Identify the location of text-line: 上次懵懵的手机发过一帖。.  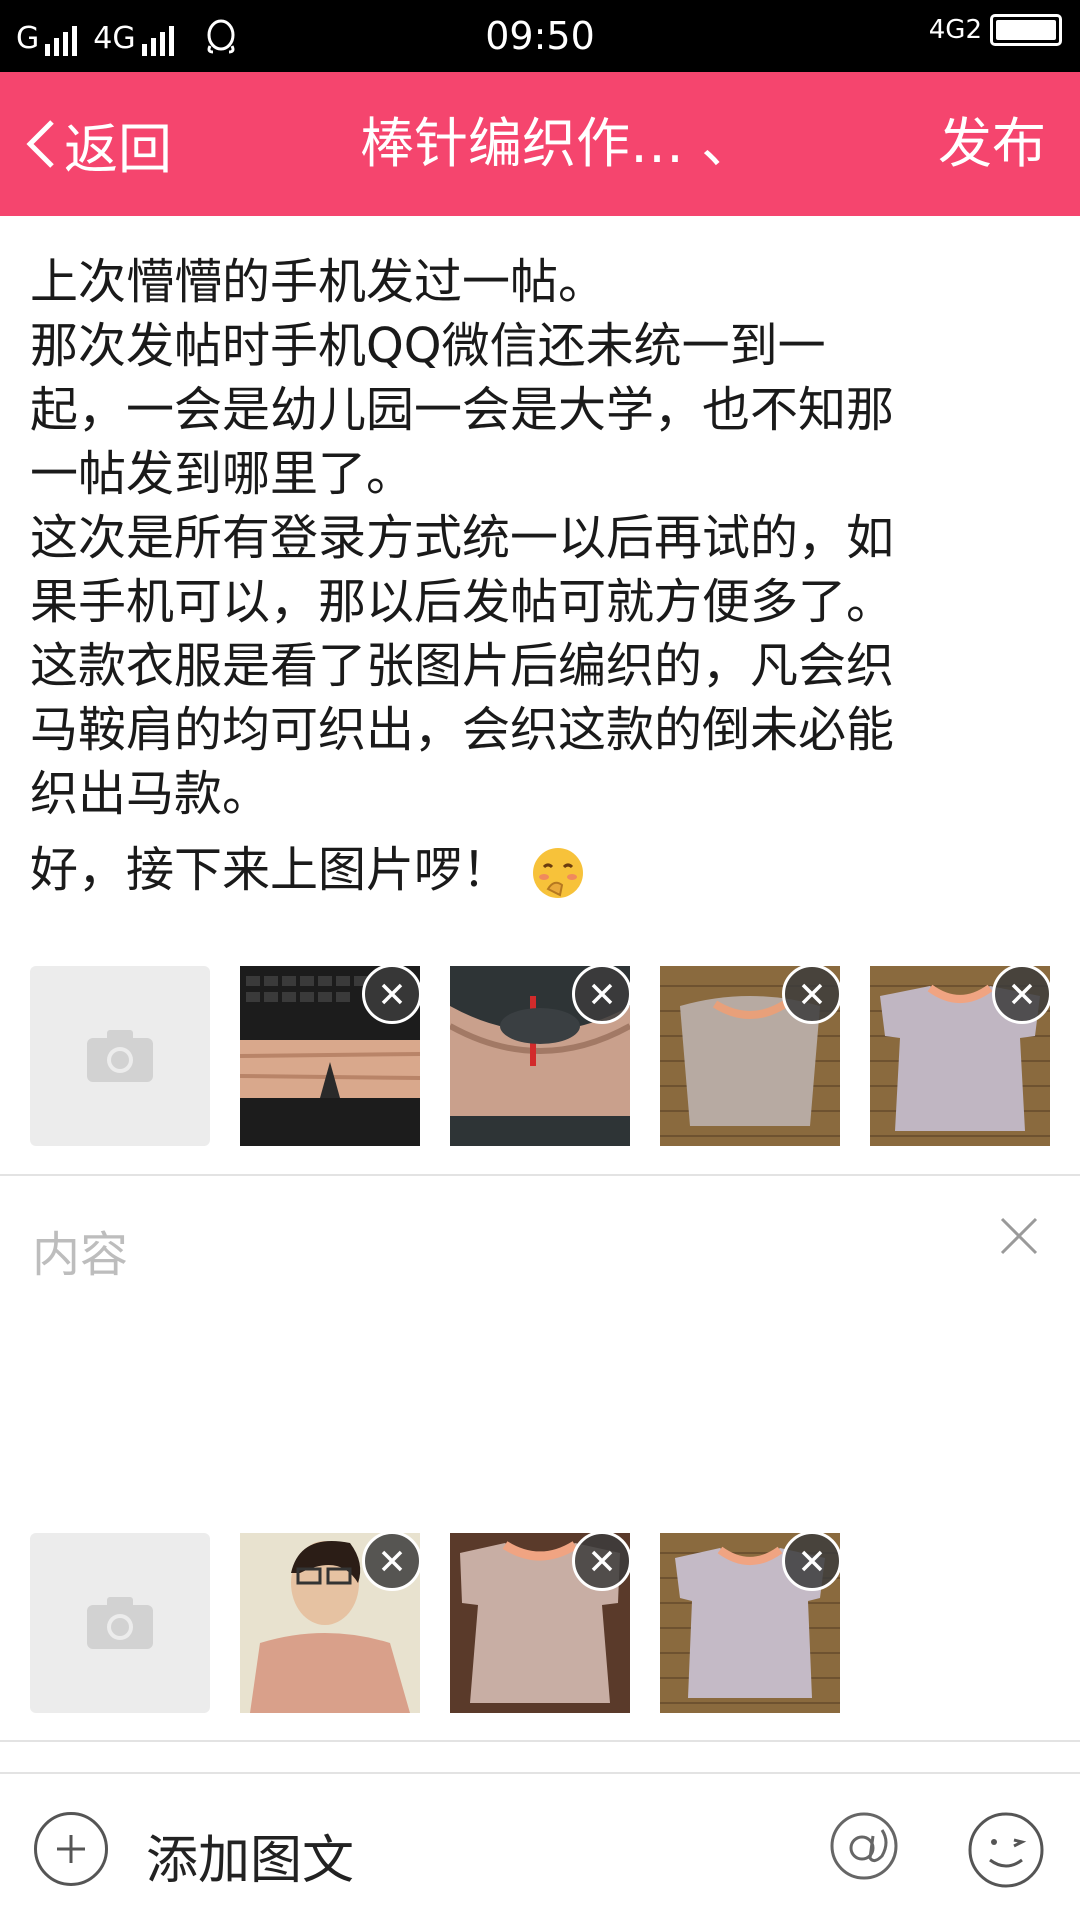
(318, 282).